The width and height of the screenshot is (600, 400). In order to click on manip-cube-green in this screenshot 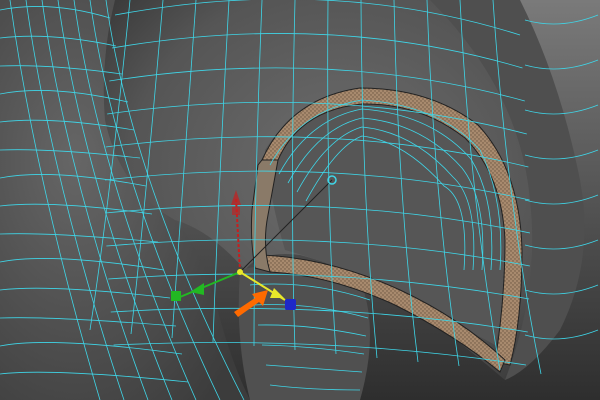, I will do `click(176, 296)`.